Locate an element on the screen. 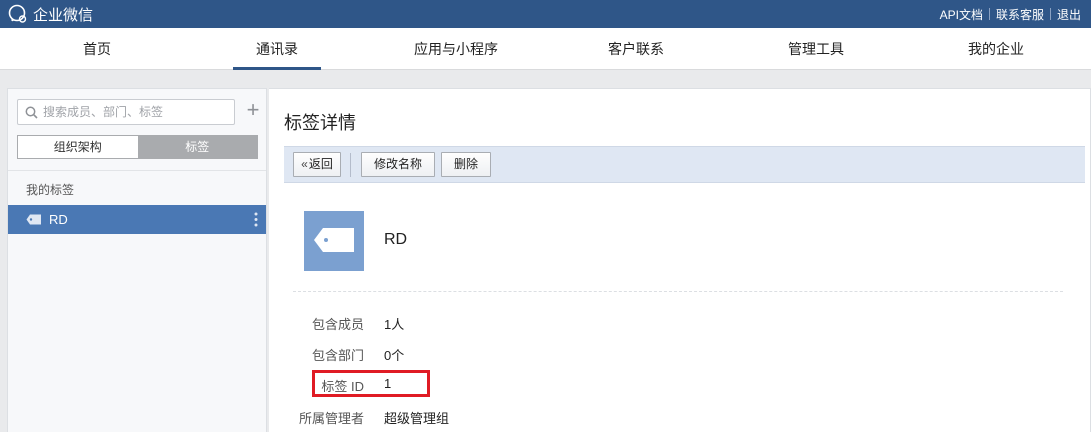  main-nav: 首页 通讯录 应用与小程序 客户联系 管理工具 我的企业 is located at coordinates (545, 49).